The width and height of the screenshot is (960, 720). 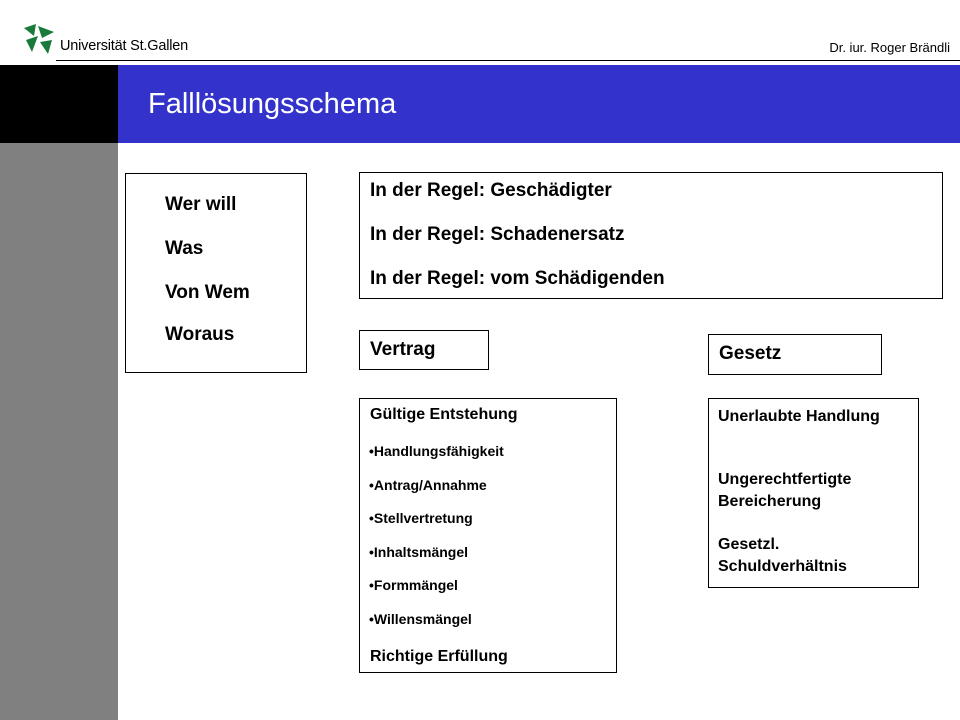 I want to click on author-name: Dr. iur. Roger Brändli, so click(x=889, y=47).